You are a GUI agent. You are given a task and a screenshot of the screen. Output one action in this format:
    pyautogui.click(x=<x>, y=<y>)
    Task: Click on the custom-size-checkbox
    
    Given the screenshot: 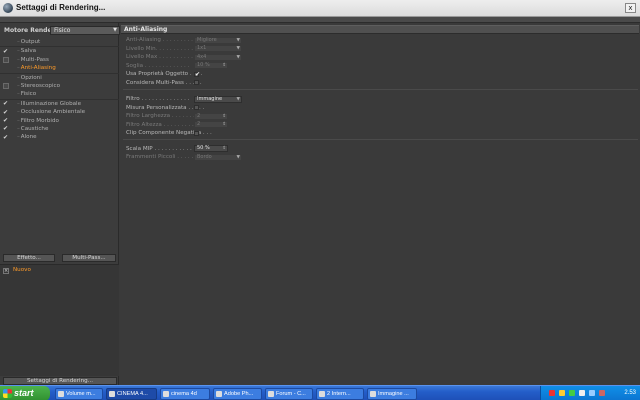 What is the action you would take?
    pyautogui.click(x=196, y=107)
    